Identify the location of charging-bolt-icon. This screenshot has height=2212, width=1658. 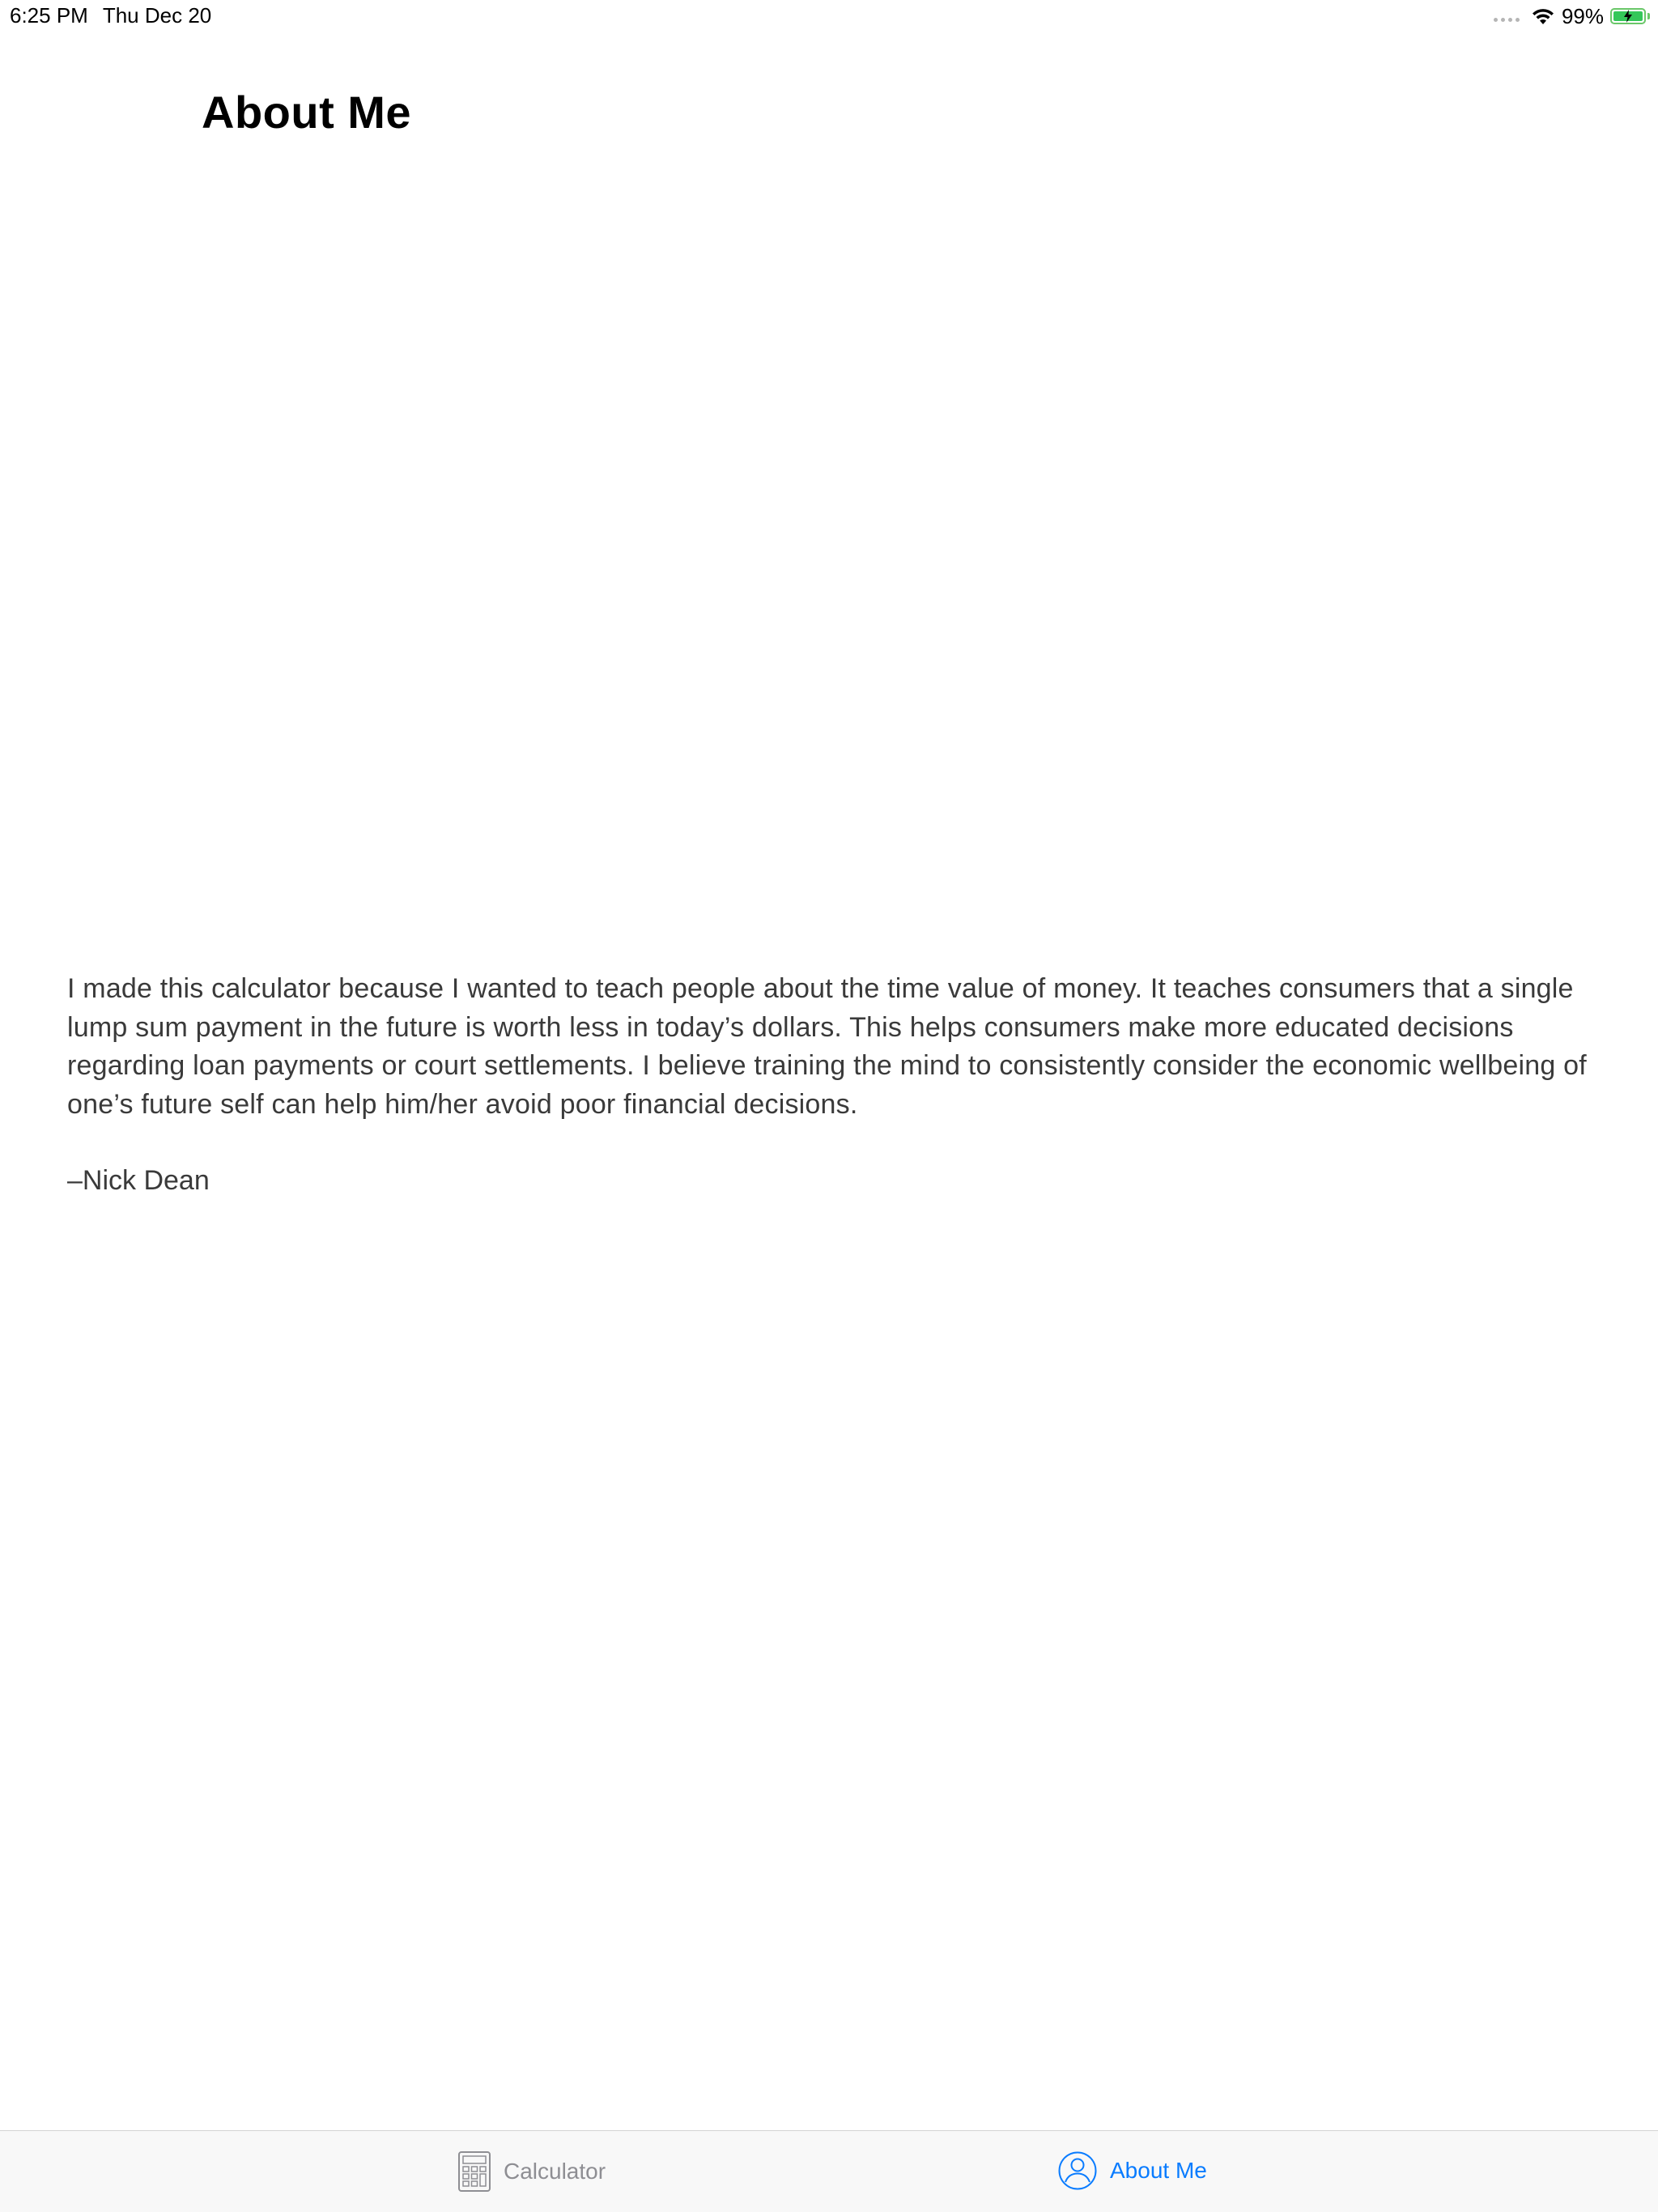
(1628, 16).